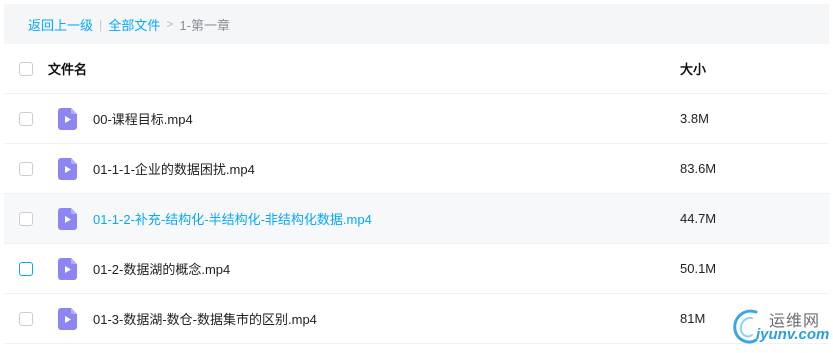  I want to click on file-size: 50.1M, so click(698, 268).